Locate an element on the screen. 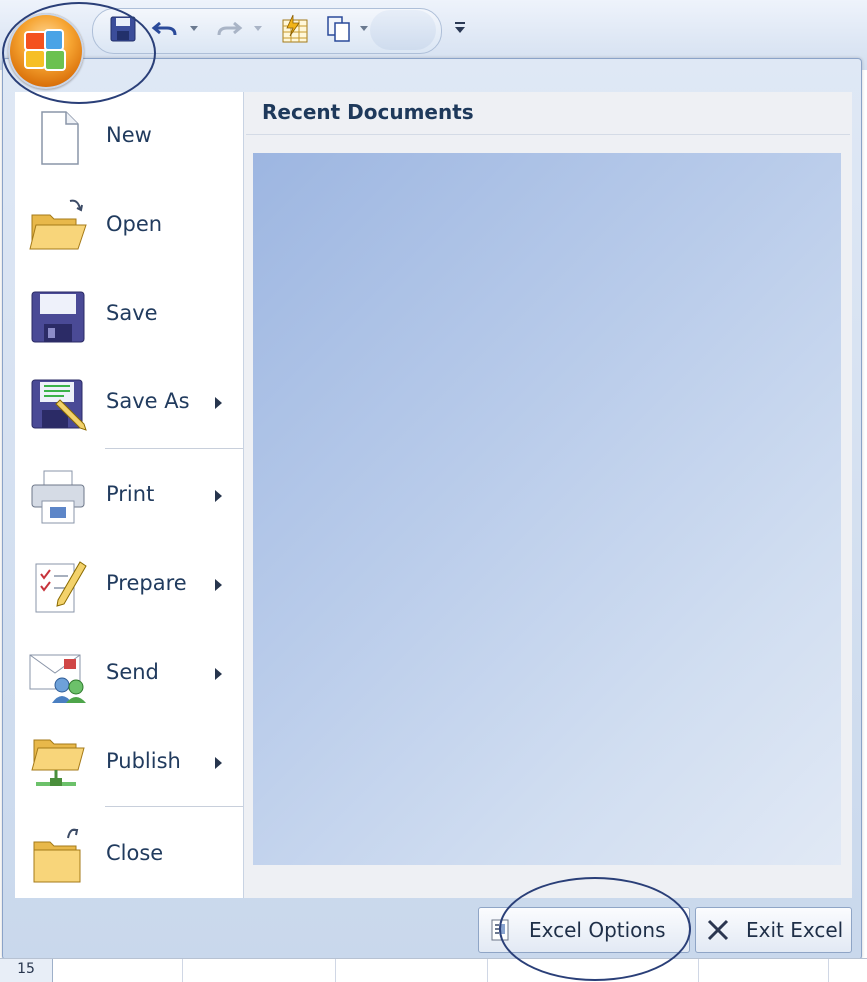 The width and height of the screenshot is (867, 982). menu-item-label: Print is located at coordinates (130, 494).